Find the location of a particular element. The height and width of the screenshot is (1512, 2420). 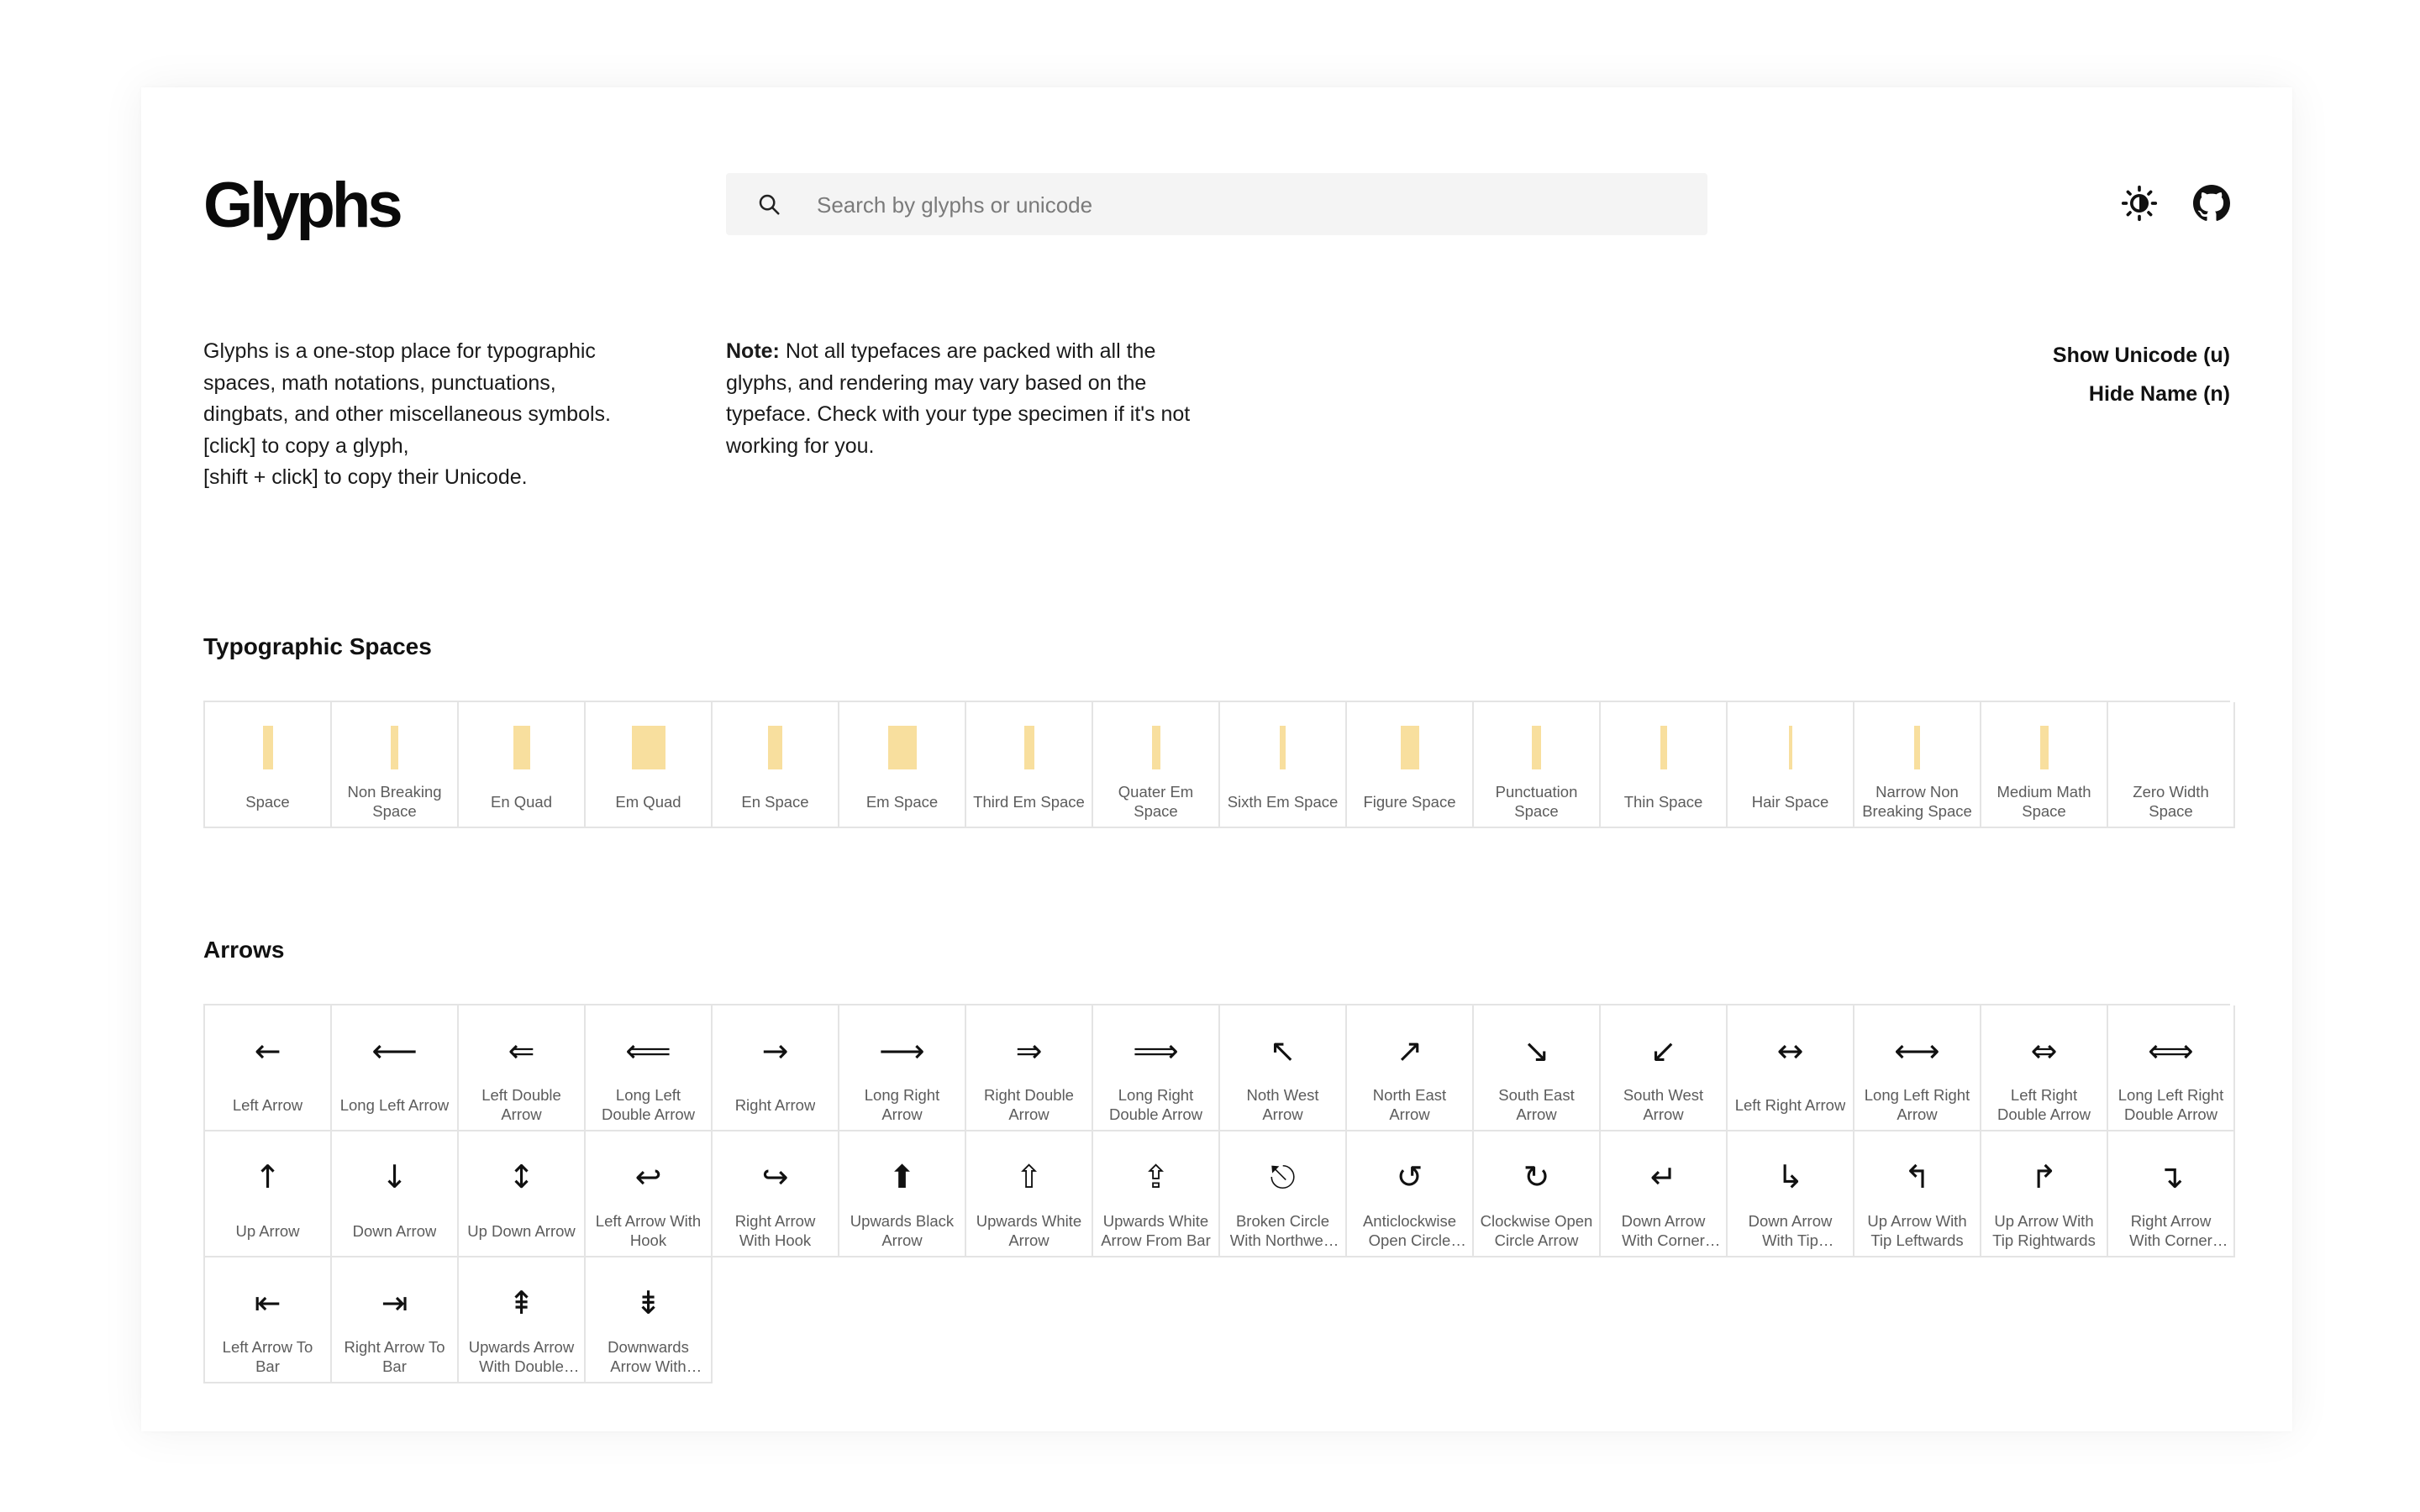

glyph-cell-long-left-double-arrow: ⟸ Long Left Double Arrow is located at coordinates (649, 1068).